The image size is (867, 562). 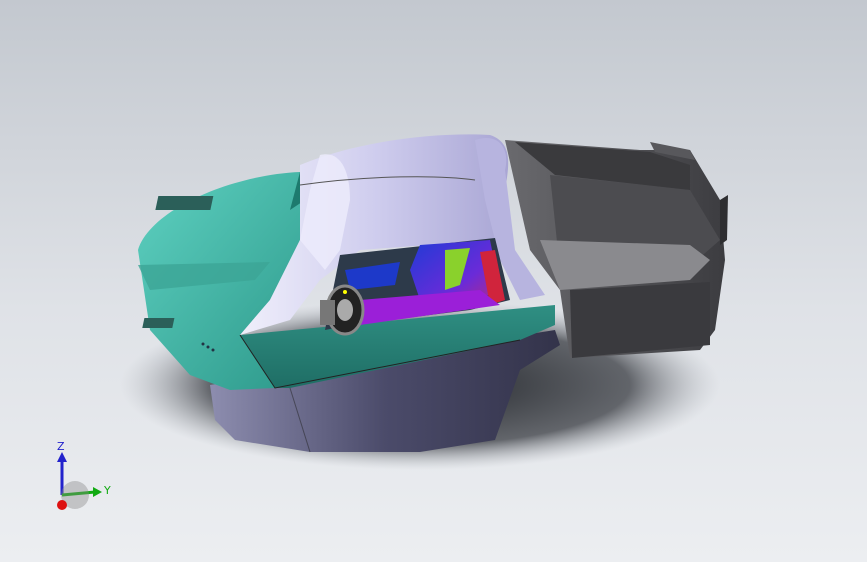 What do you see at coordinates (84, 475) in the screenshot?
I see `coordinate-triad: Z Y` at bounding box center [84, 475].